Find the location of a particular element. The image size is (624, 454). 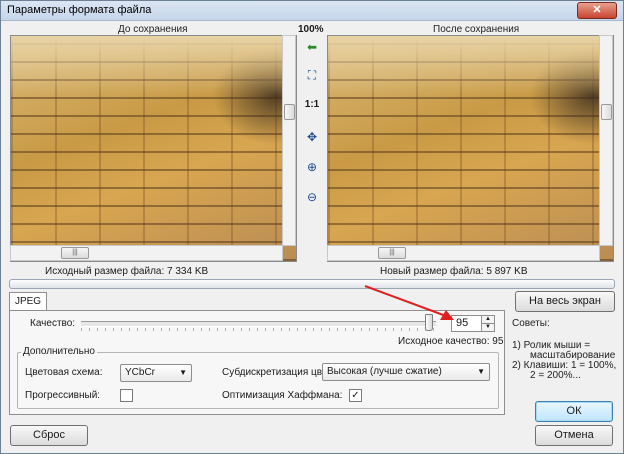

original-quality: Исходное качество: 95 is located at coordinates (451, 341).